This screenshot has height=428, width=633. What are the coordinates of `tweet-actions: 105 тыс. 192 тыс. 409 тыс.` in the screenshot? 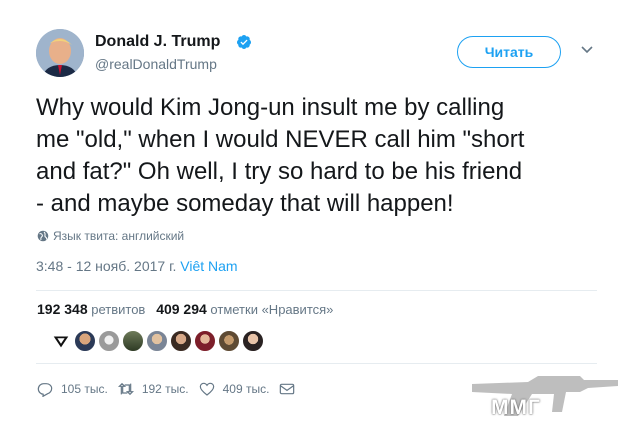 It's located at (175, 389).